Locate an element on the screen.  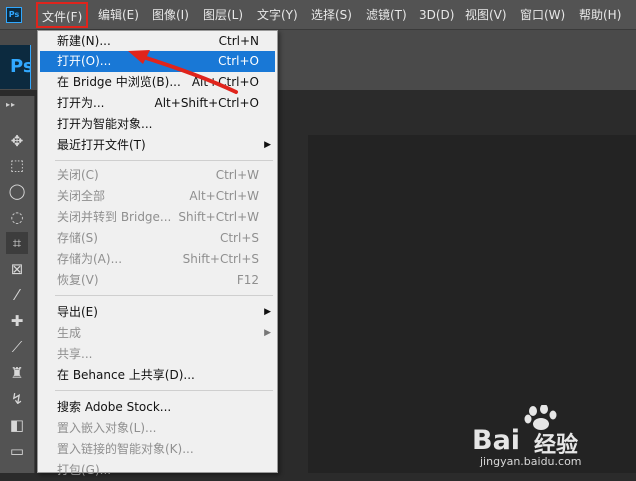
menu-item-close-all: 关闭全部 Alt+Ctrl+W is located at coordinates (157, 196).